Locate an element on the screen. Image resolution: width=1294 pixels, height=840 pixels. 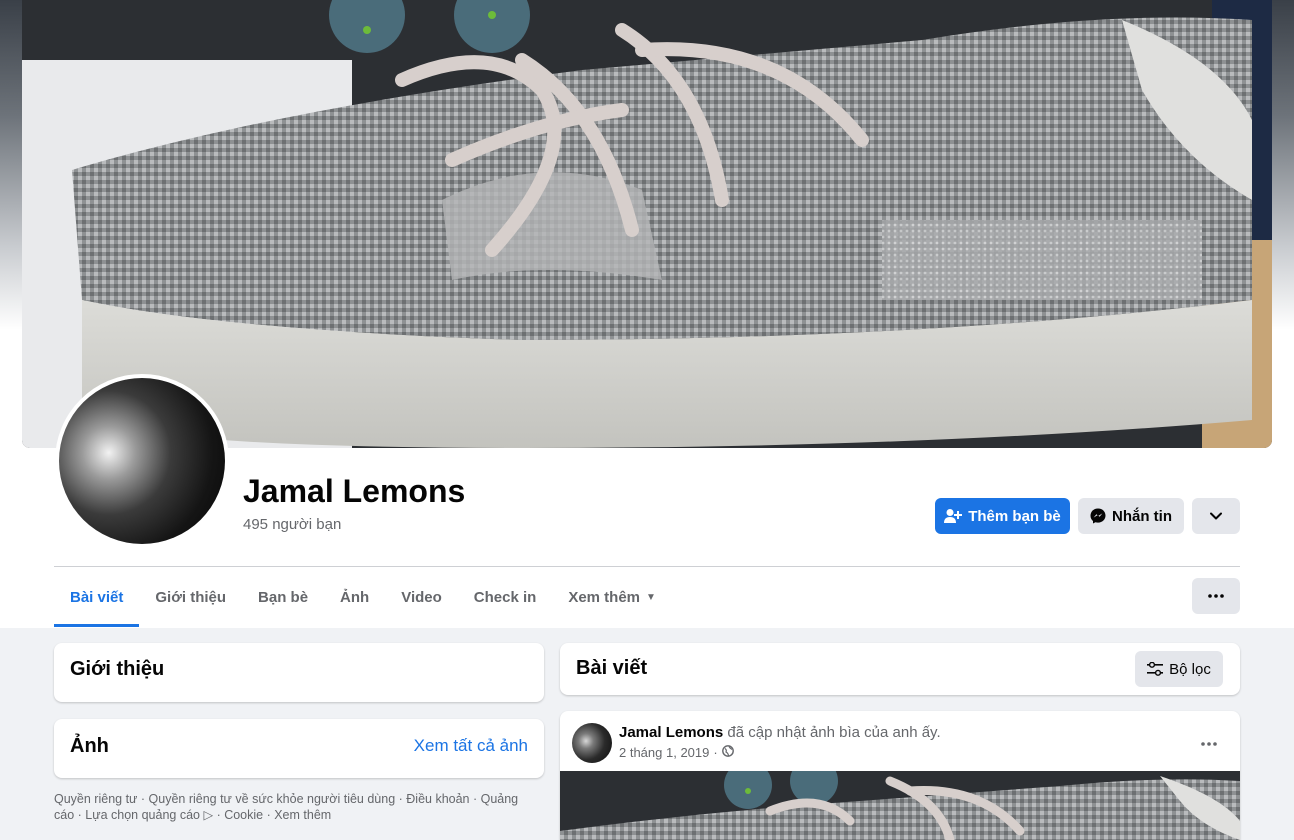
tab-photos-label: Ảnh is located at coordinates (355, 597).